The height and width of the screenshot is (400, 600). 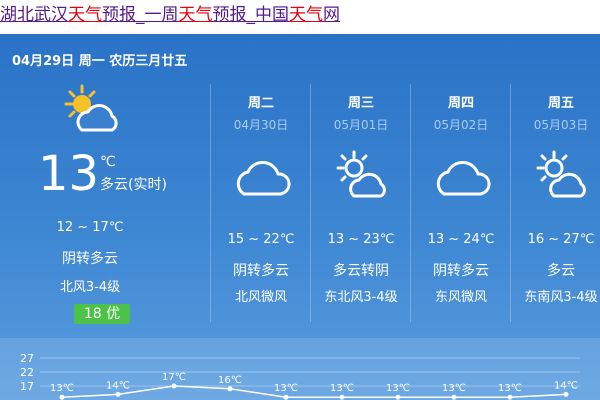 What do you see at coordinates (561, 125) in the screenshot?
I see `forecast-date: 05月03日` at bounding box center [561, 125].